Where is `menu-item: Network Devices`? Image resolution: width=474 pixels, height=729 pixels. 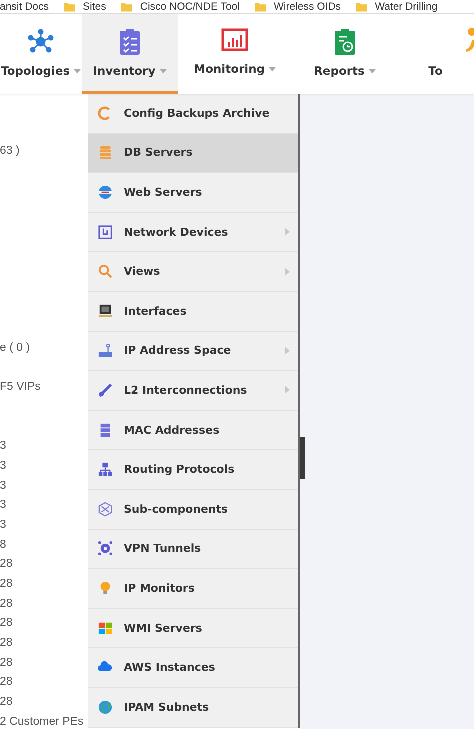 menu-item: Network Devices is located at coordinates (193, 232).